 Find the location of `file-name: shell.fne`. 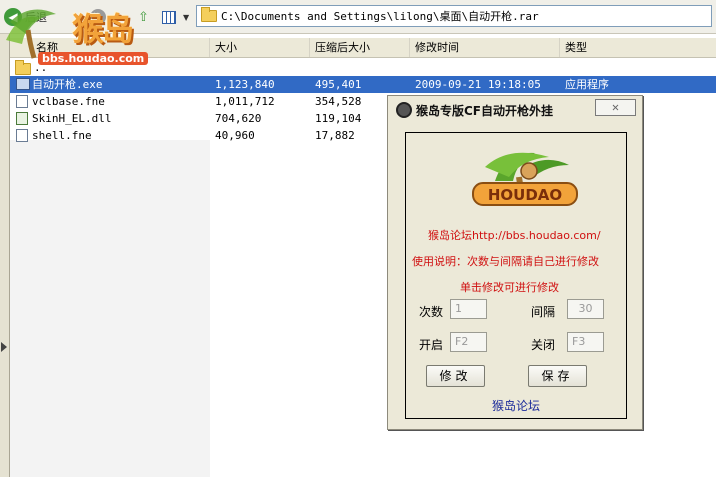

file-name: shell.fne is located at coordinates (62, 135).